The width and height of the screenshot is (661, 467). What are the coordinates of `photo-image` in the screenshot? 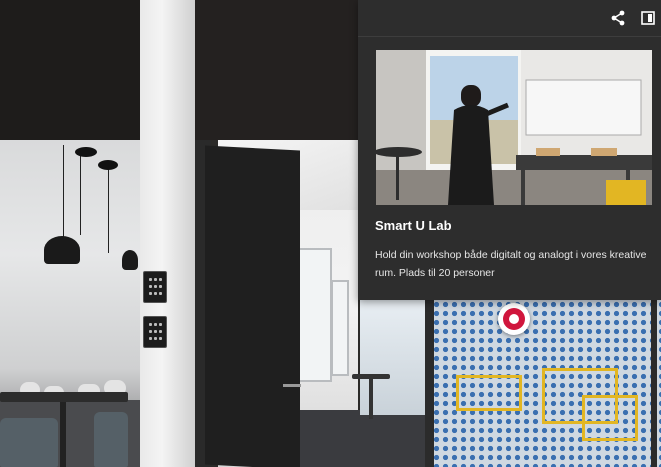 It's located at (514, 127).